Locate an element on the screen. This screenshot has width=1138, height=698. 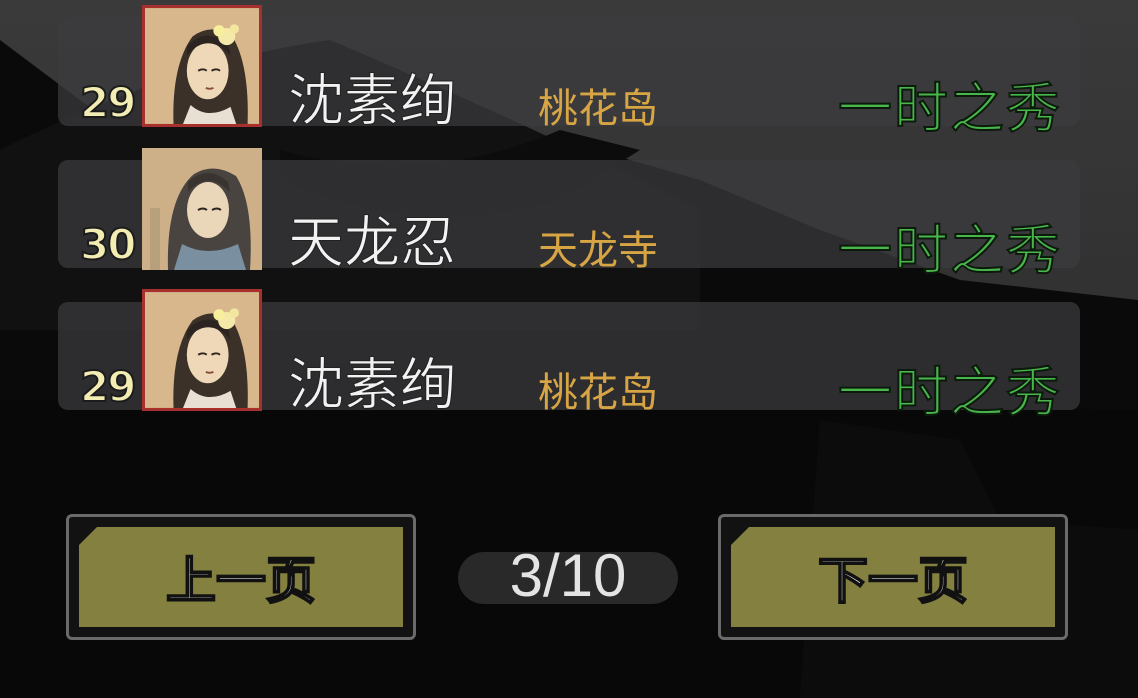
player-level: 30 is located at coordinates (108, 244).